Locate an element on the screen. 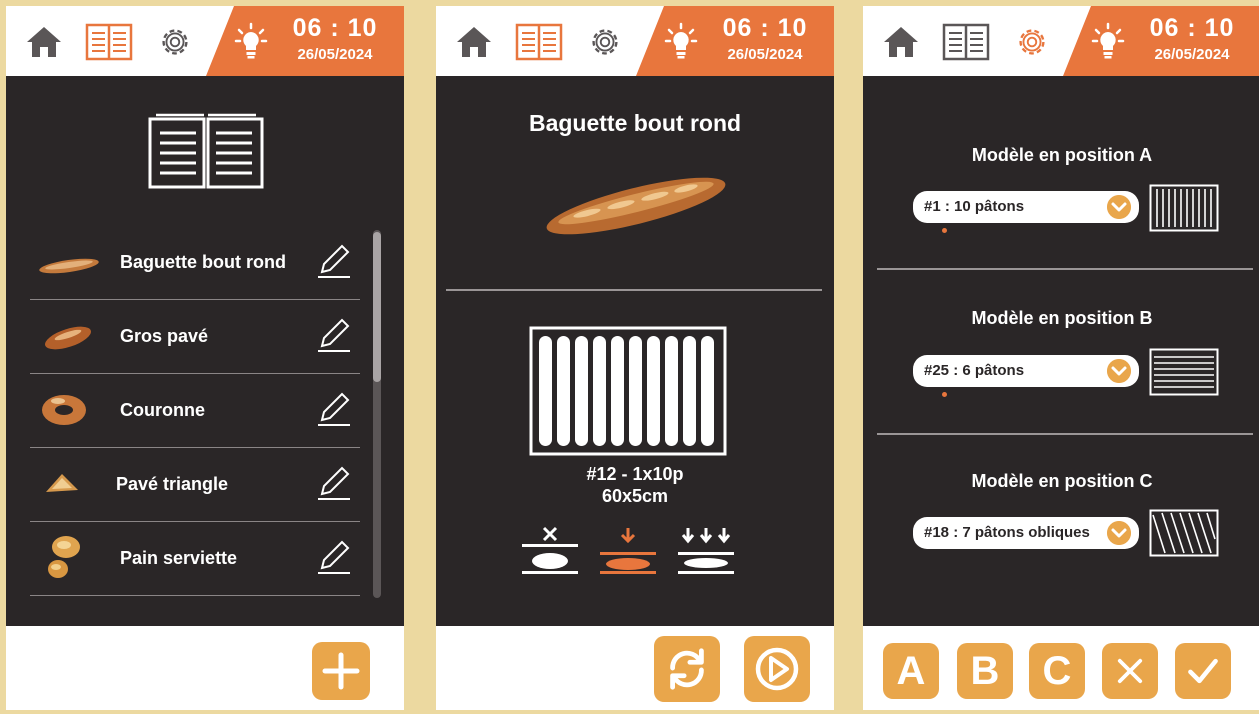 The image size is (1259, 714). play-icon is located at coordinates (777, 669).